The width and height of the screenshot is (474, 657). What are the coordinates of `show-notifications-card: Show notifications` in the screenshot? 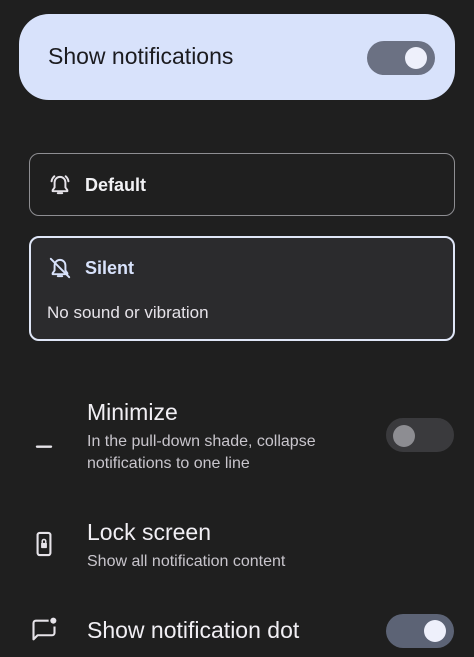 It's located at (237, 57).